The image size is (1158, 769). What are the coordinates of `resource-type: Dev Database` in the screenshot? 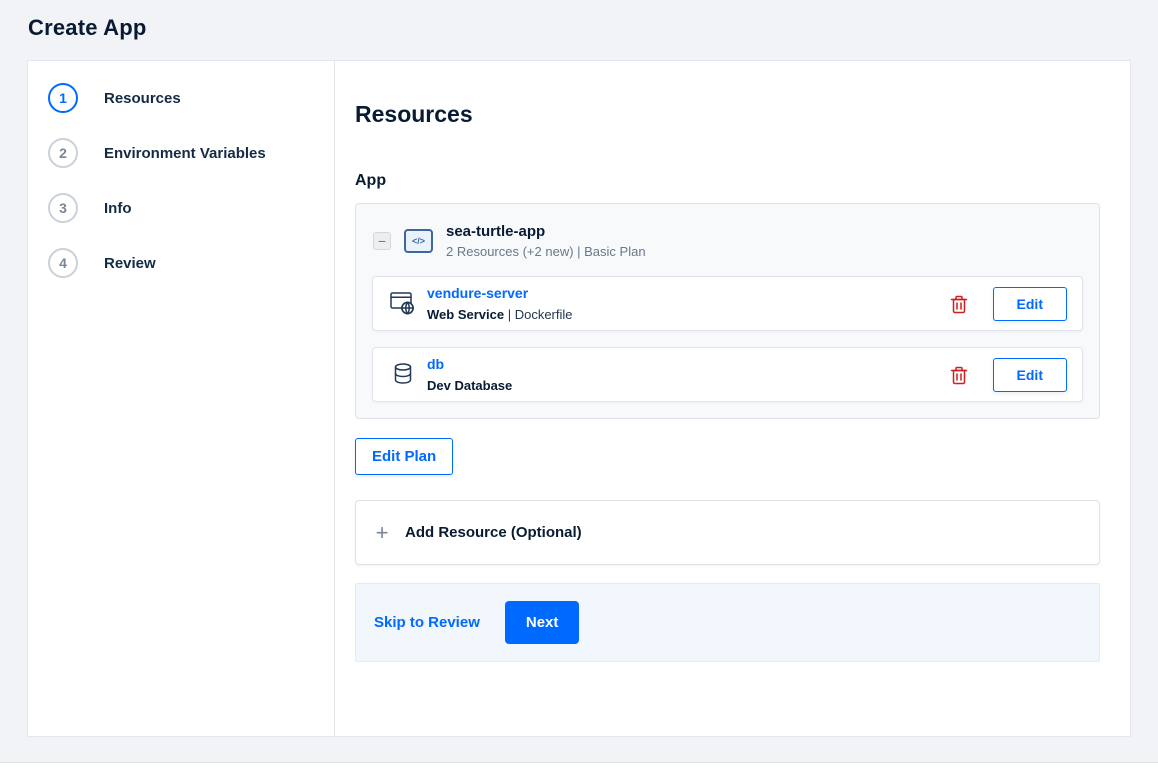 It's located at (470, 385).